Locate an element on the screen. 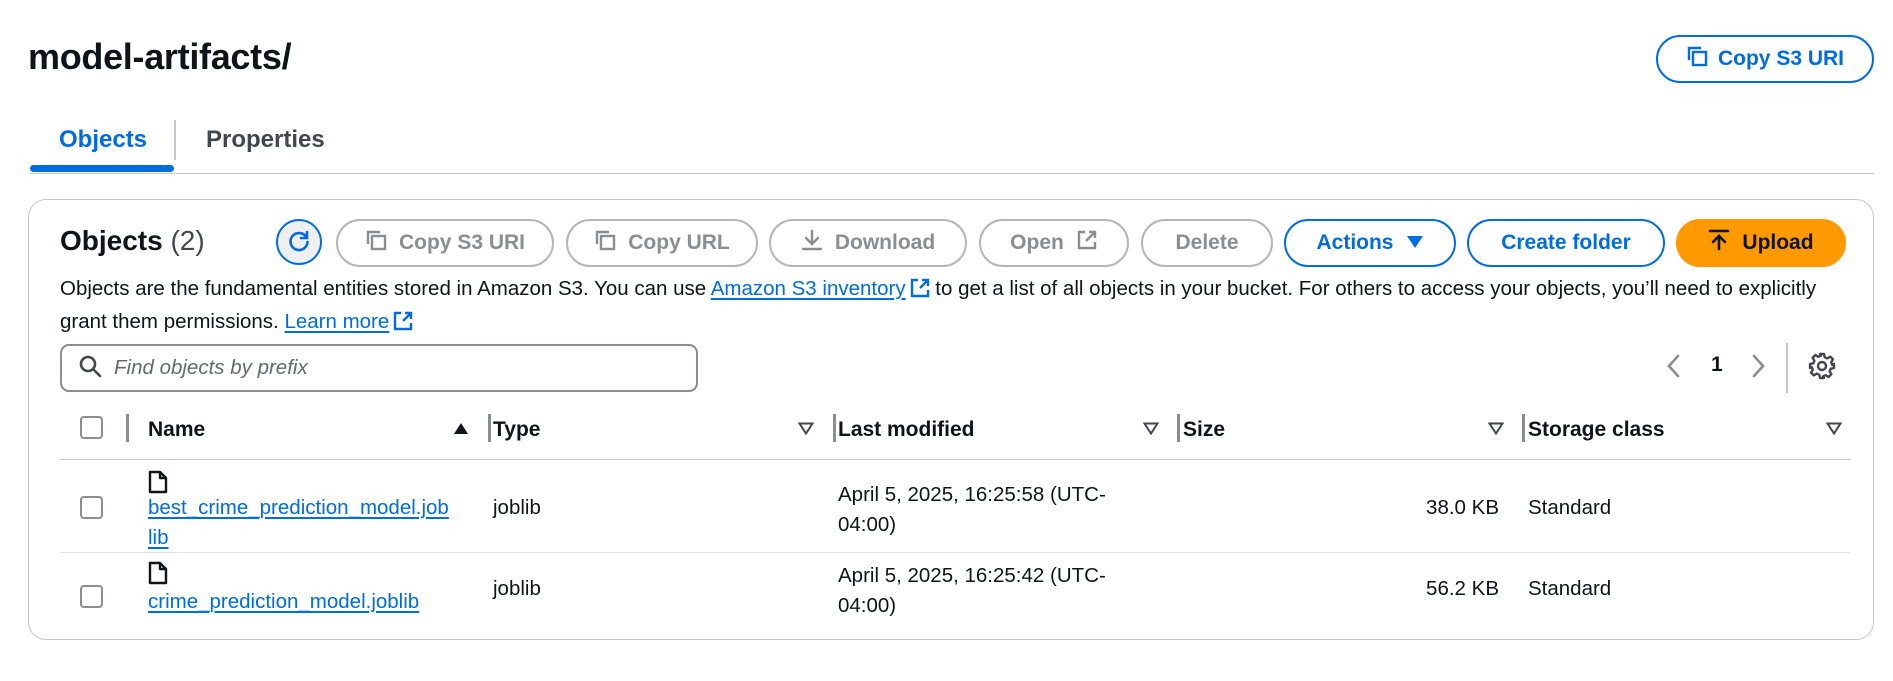 The width and height of the screenshot is (1893, 681). objects-count: (2) is located at coordinates (187, 240).